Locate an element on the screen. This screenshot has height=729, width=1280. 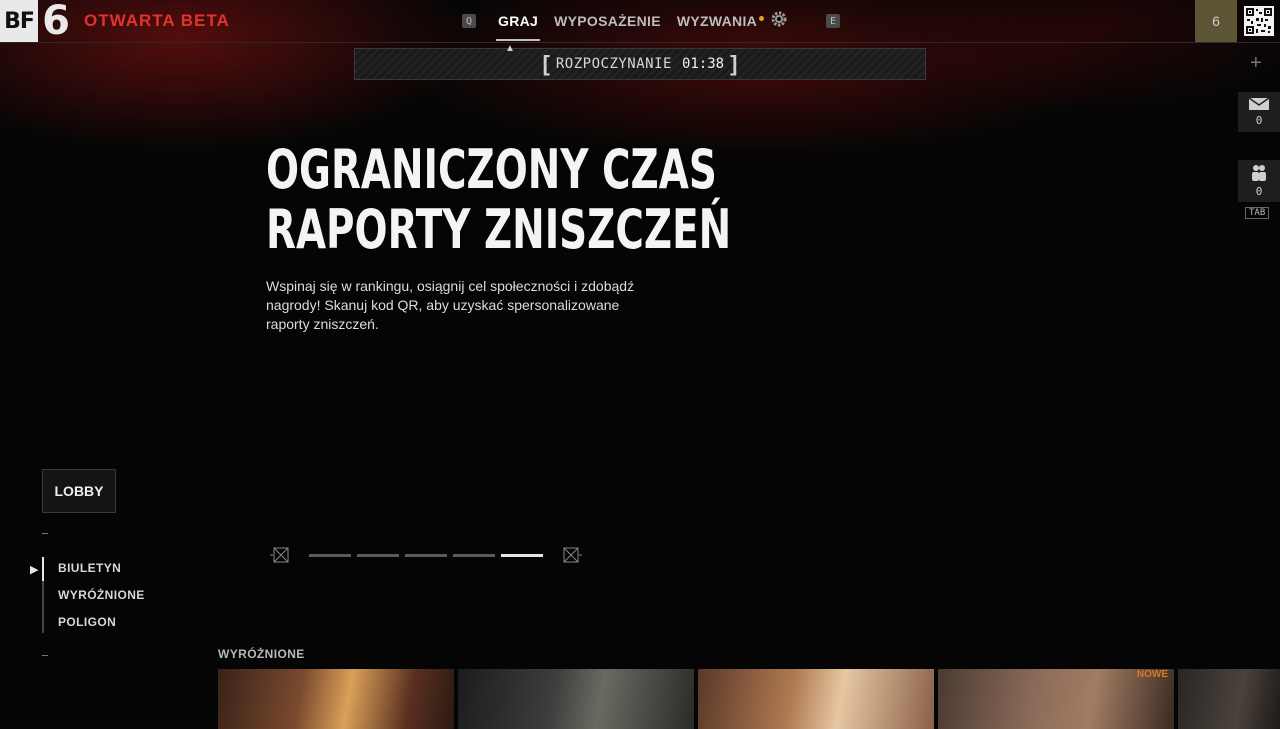
sub-menu: BIULETYN WYRÓŻNIONE POLIGON is located at coordinates (93, 595).